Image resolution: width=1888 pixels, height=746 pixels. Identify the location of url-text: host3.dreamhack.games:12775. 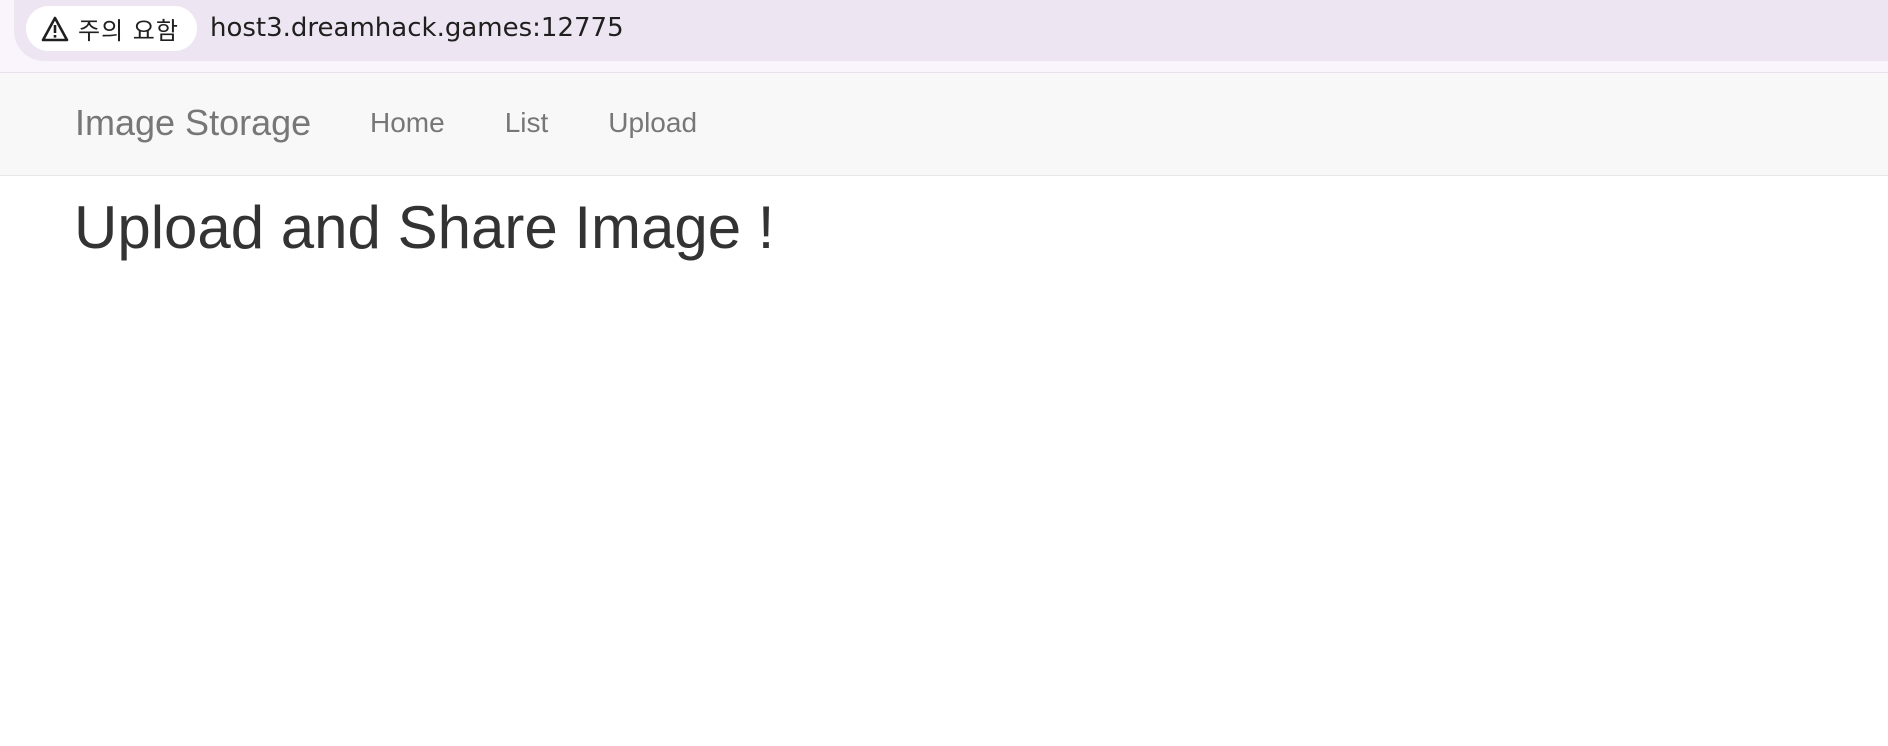
(417, 28).